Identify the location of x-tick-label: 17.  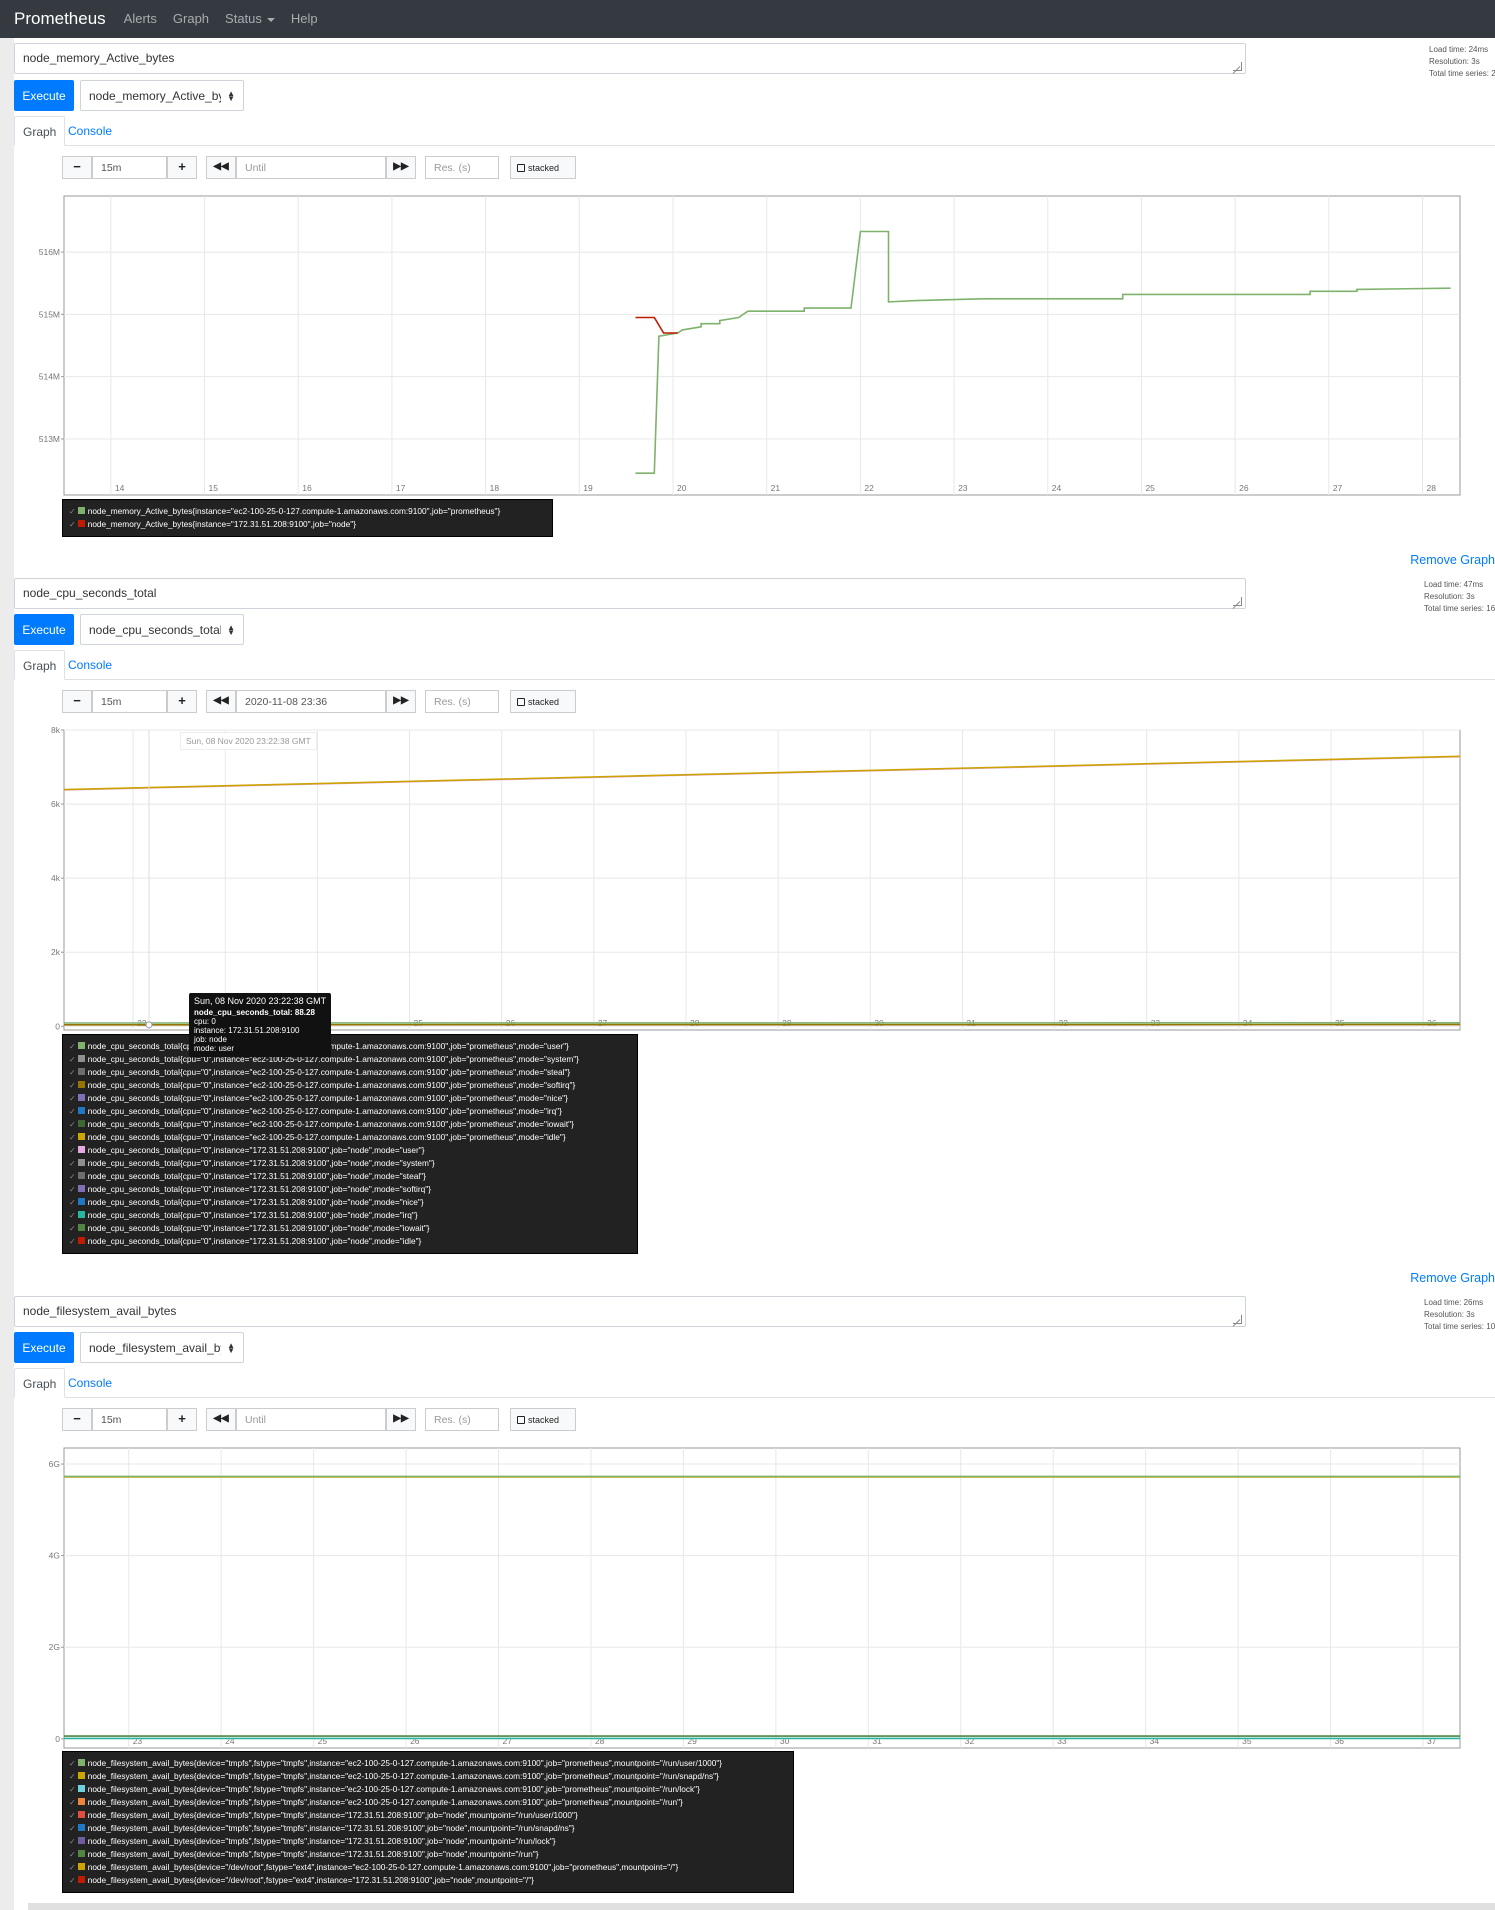
(401, 488).